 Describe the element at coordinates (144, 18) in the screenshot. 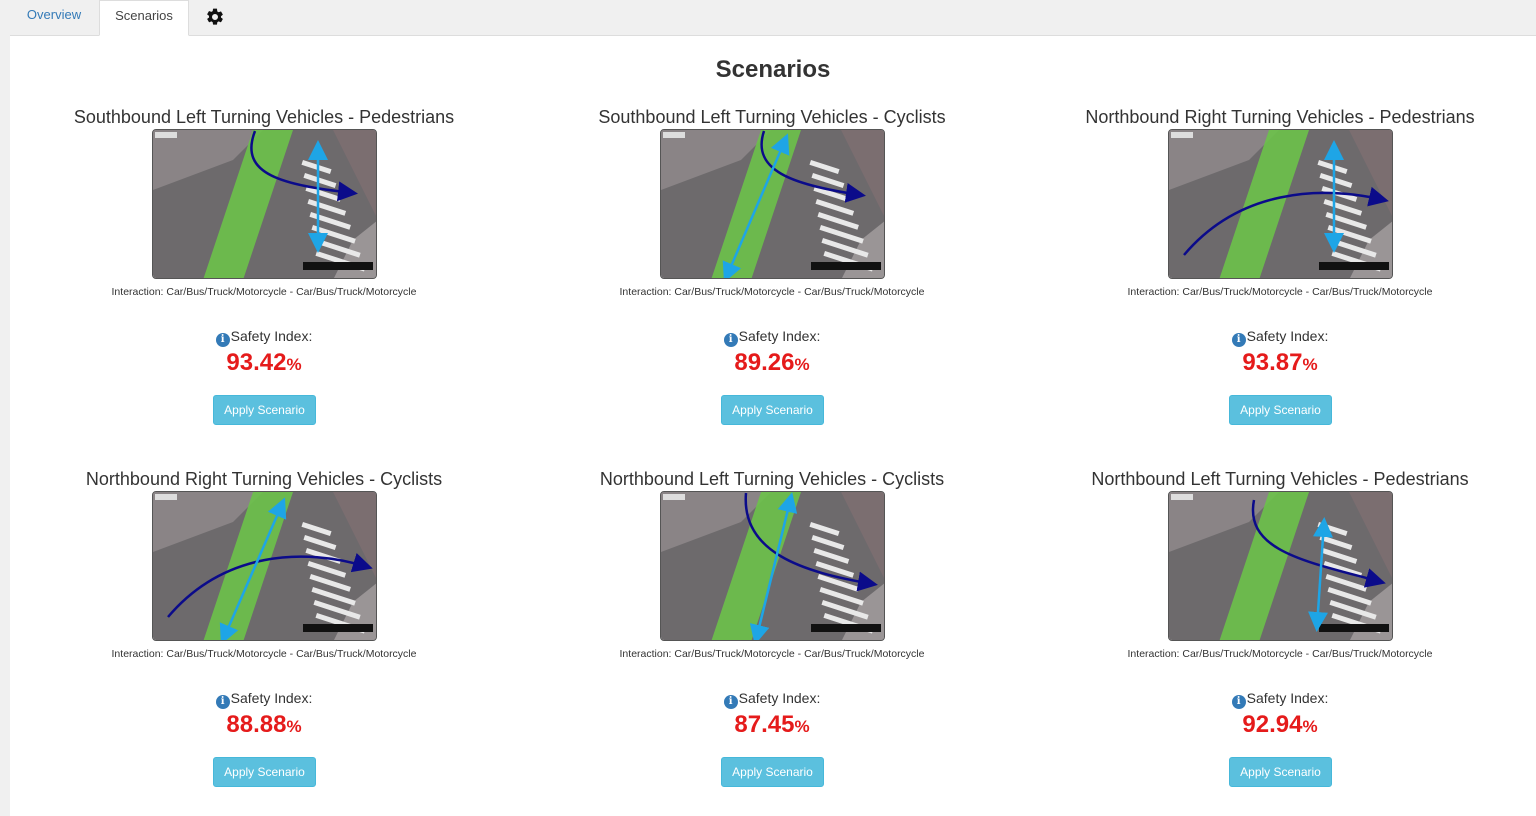

I see `tab-scenarios: Scenarios` at that location.